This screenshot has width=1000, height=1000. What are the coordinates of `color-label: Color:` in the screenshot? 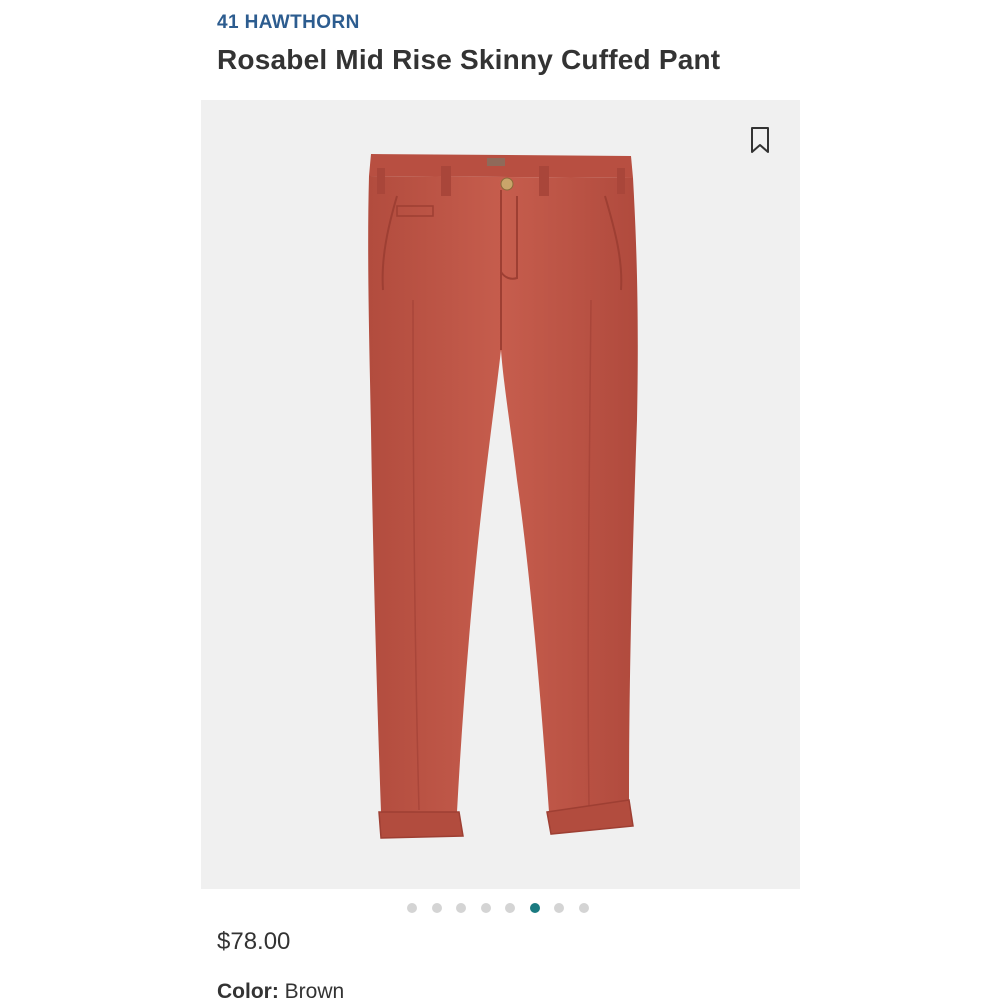 It's located at (248, 990).